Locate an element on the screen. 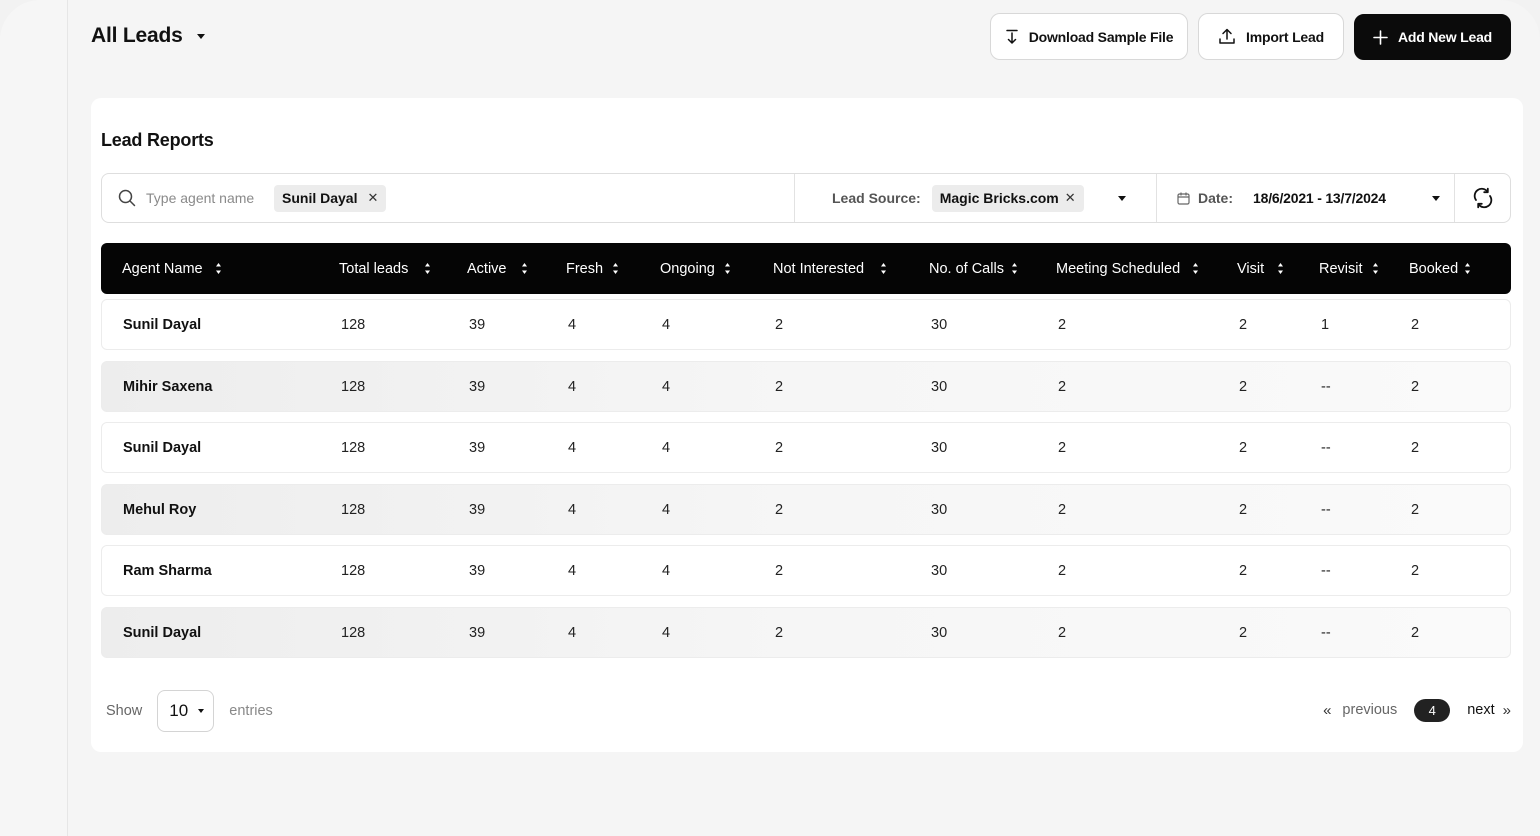  column-header-ongoing: Ongoing is located at coordinates (687, 268).